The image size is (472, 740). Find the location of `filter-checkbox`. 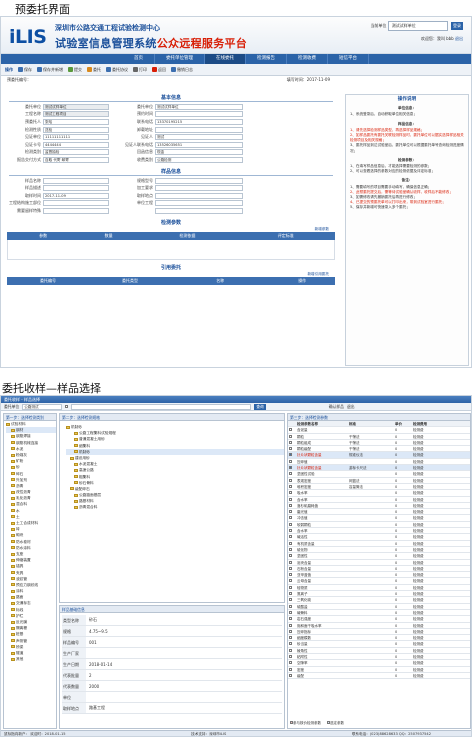

filter-checkbox is located at coordinates (67, 406).